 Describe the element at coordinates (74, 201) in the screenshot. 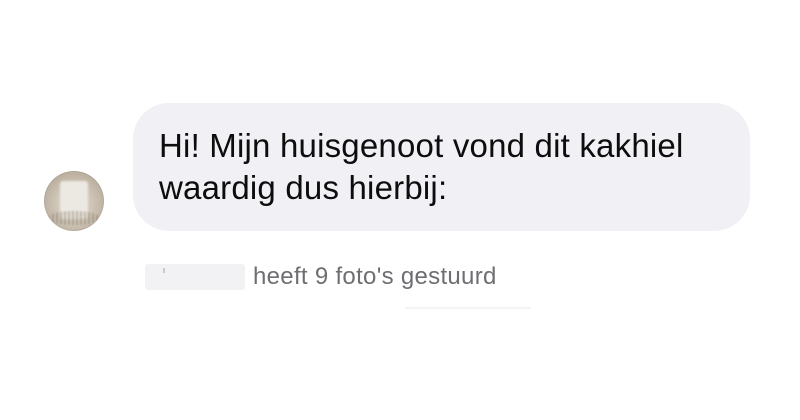

I see `sender-avatar` at that location.